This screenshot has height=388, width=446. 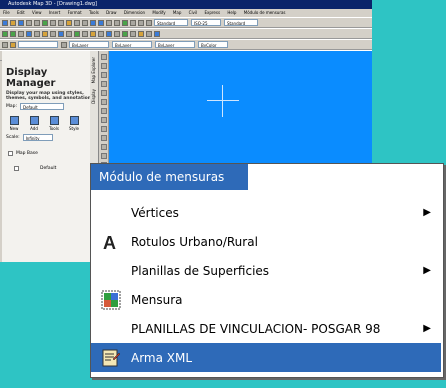 I want to click on plotstyle-combo: ByColor, so click(x=213, y=44).